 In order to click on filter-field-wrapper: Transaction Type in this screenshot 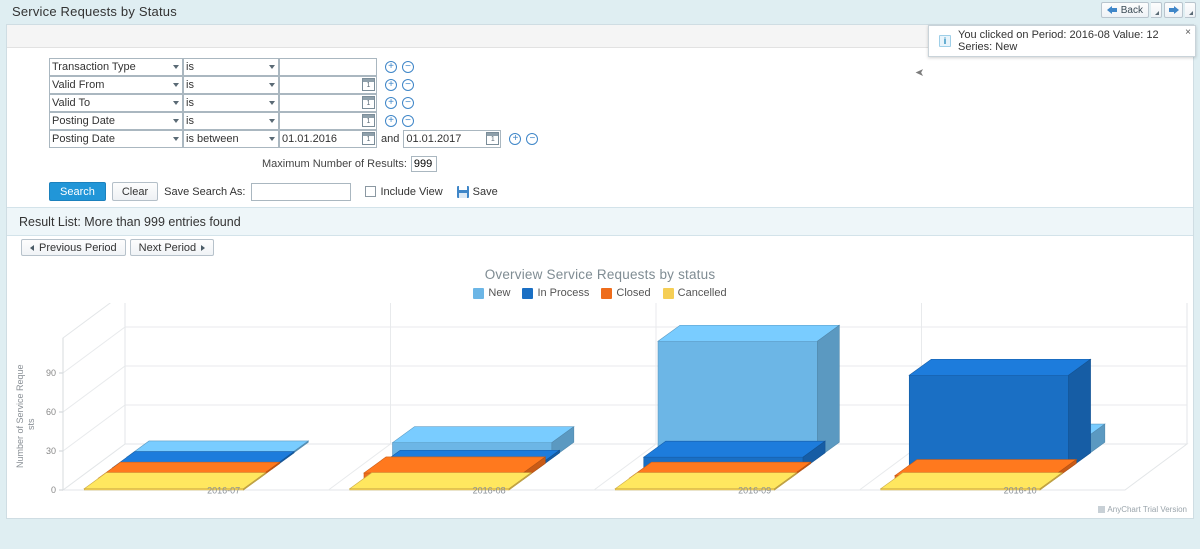, I will do `click(116, 67)`.